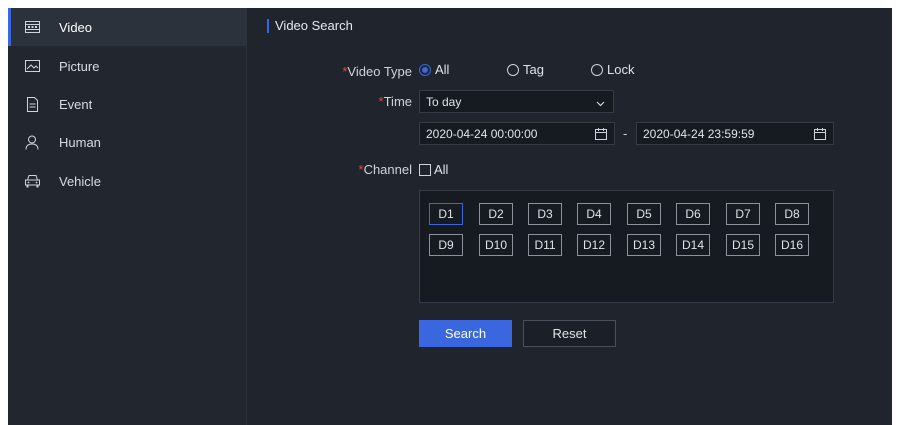 The image size is (900, 425). What do you see at coordinates (433, 169) in the screenshot?
I see `channel-all-checkbox: All` at bounding box center [433, 169].